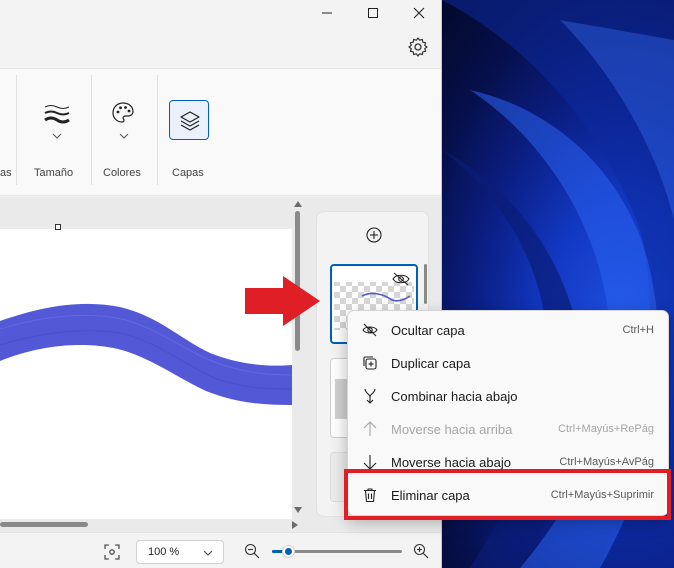 The height and width of the screenshot is (568, 674). What do you see at coordinates (418, 47) in the screenshot?
I see `settings-gear-icon` at bounding box center [418, 47].